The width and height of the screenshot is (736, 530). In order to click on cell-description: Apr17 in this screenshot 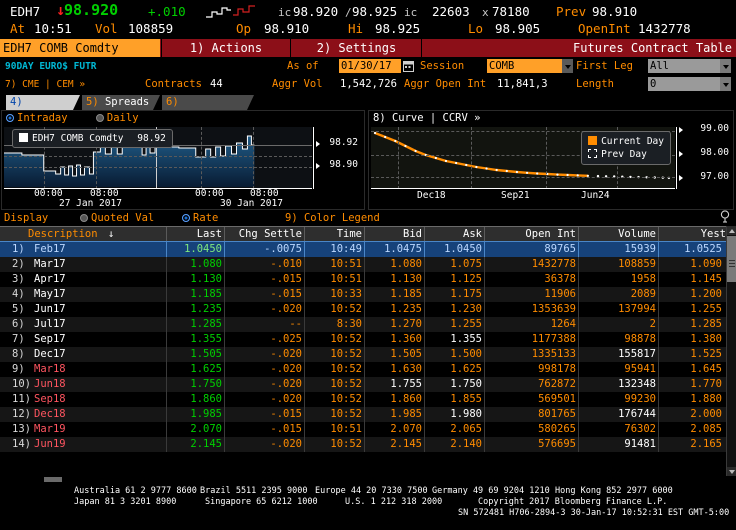, I will do `click(50, 279)`.